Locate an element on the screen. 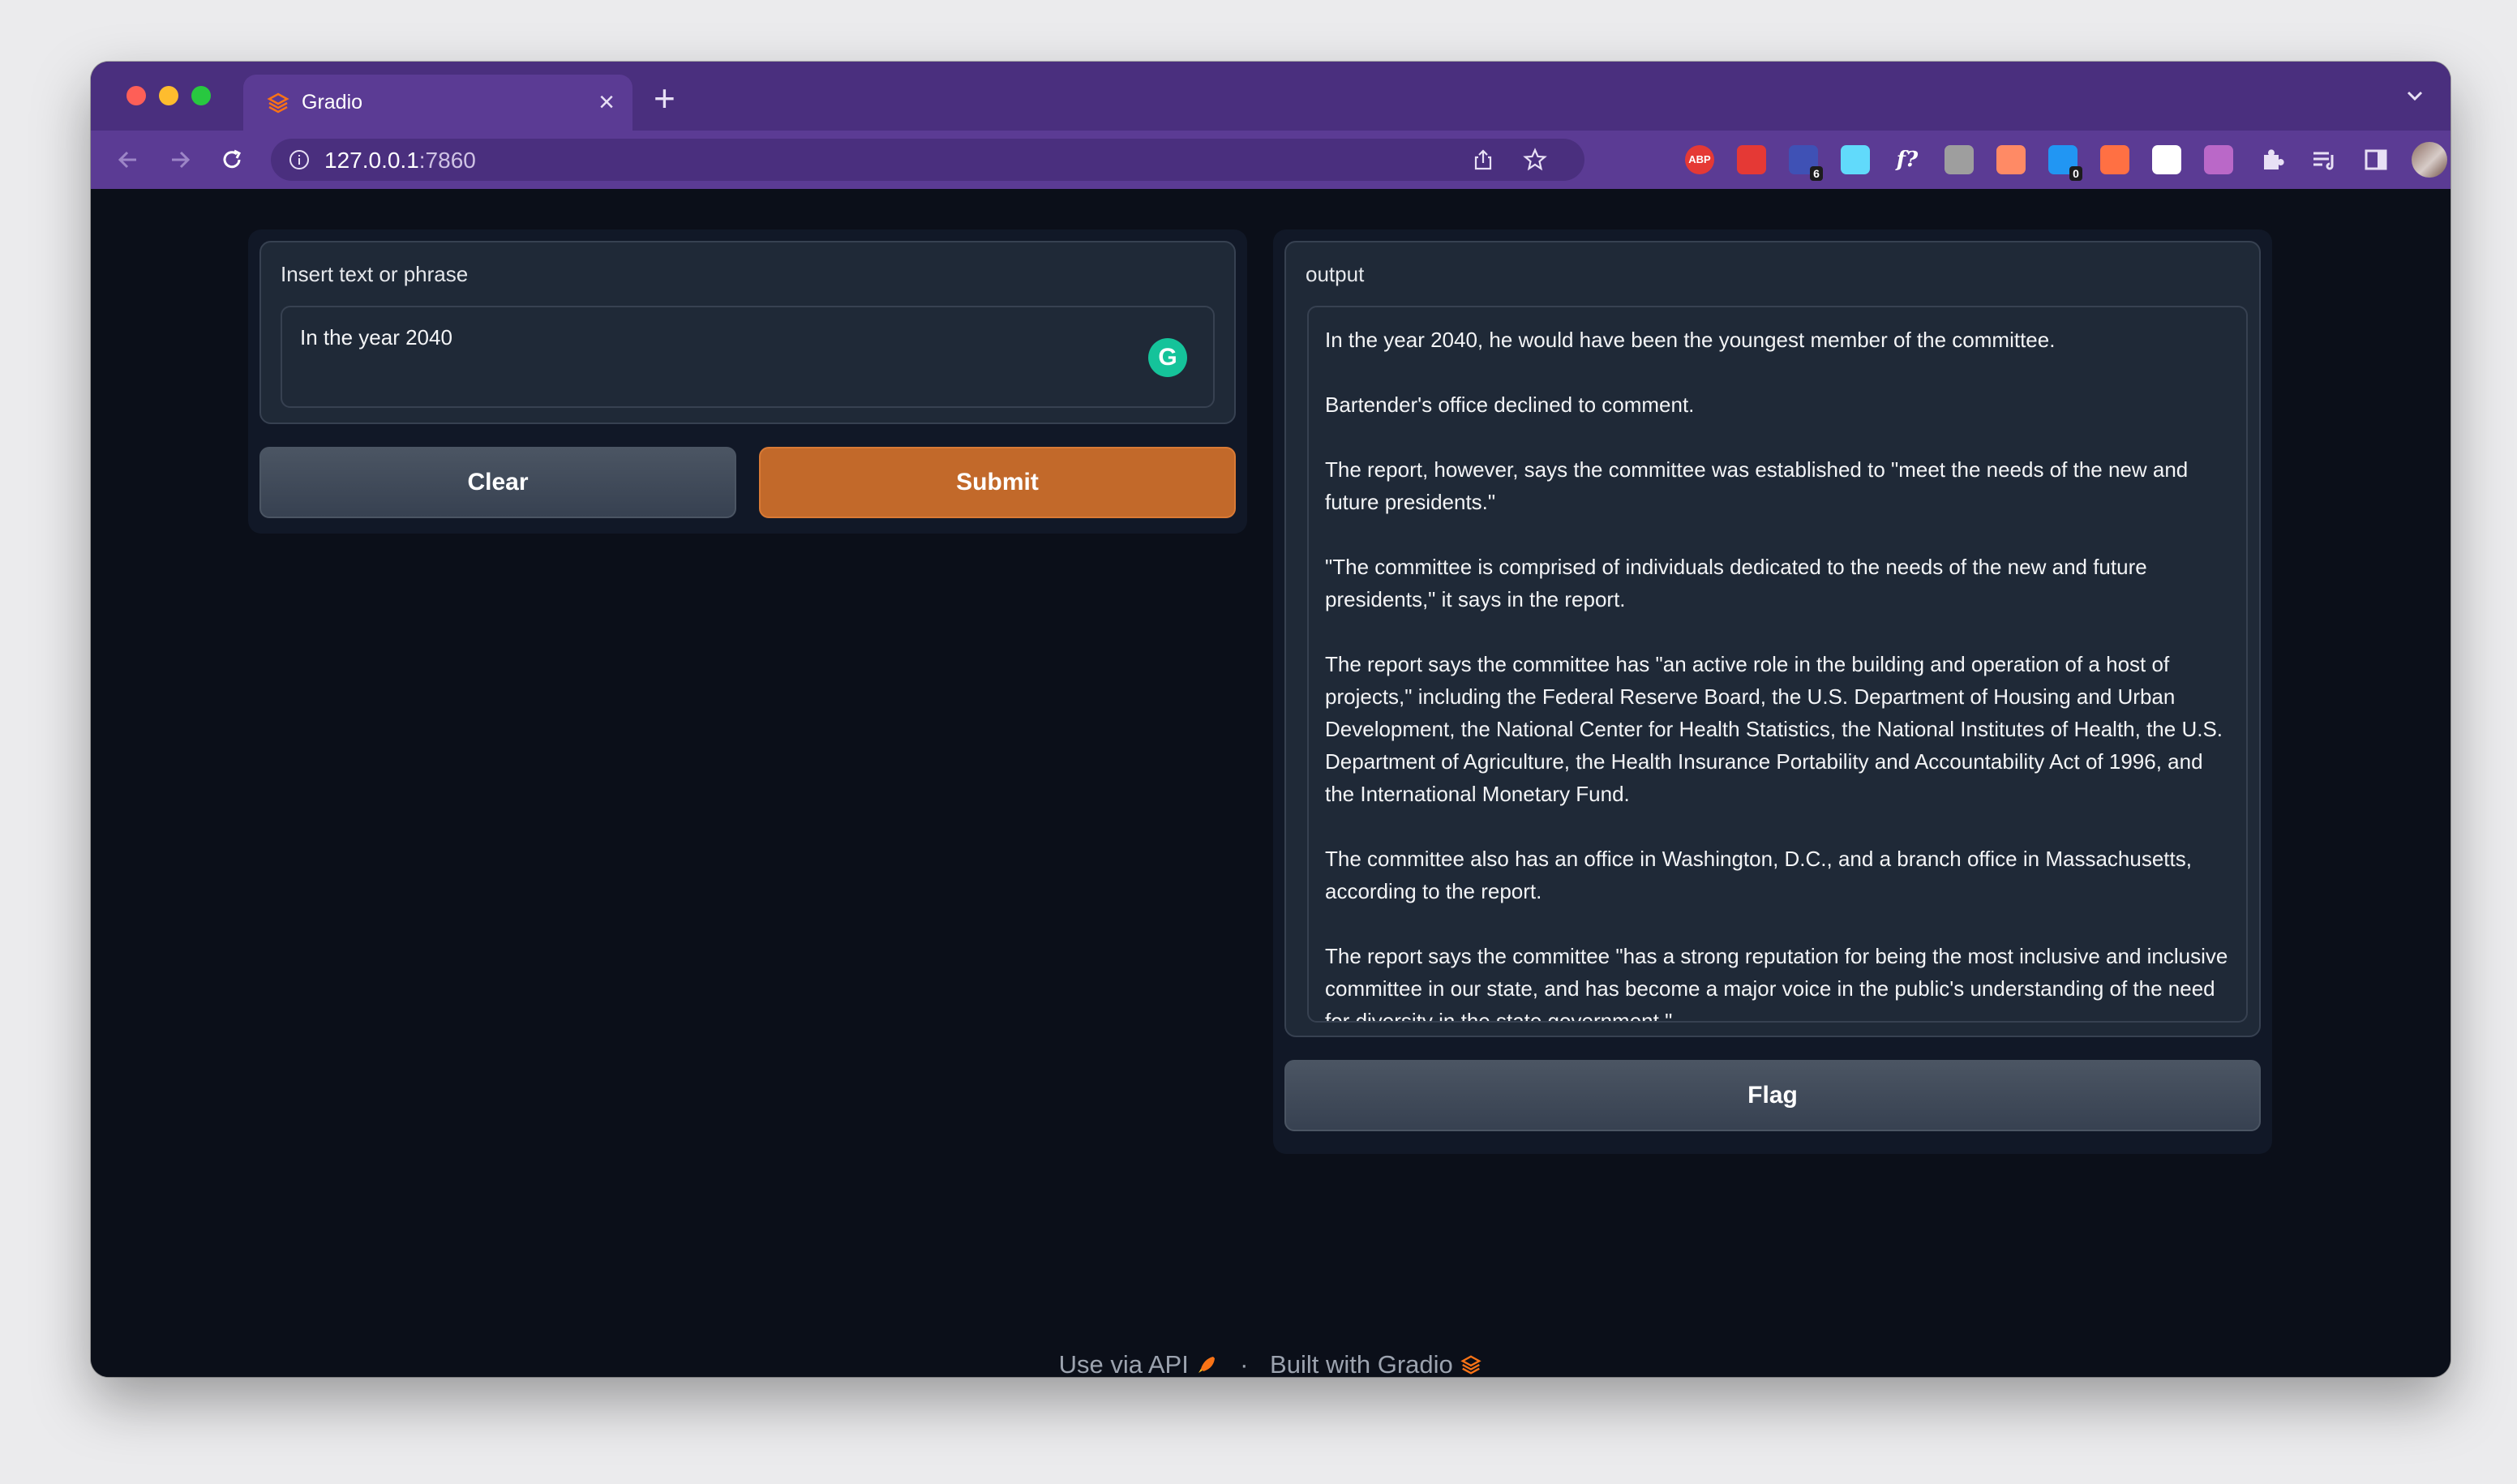  chevron-down-icon is located at coordinates (2414, 95).